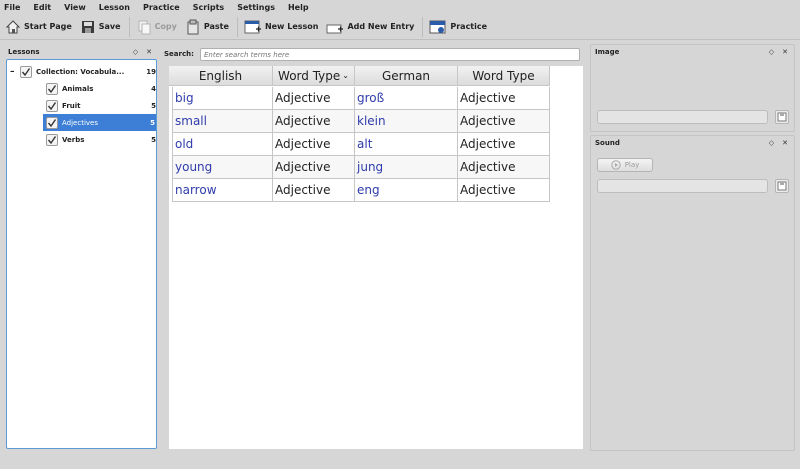 This screenshot has height=469, width=800. What do you see at coordinates (222, 167) in the screenshot?
I see `table-cell: young` at bounding box center [222, 167].